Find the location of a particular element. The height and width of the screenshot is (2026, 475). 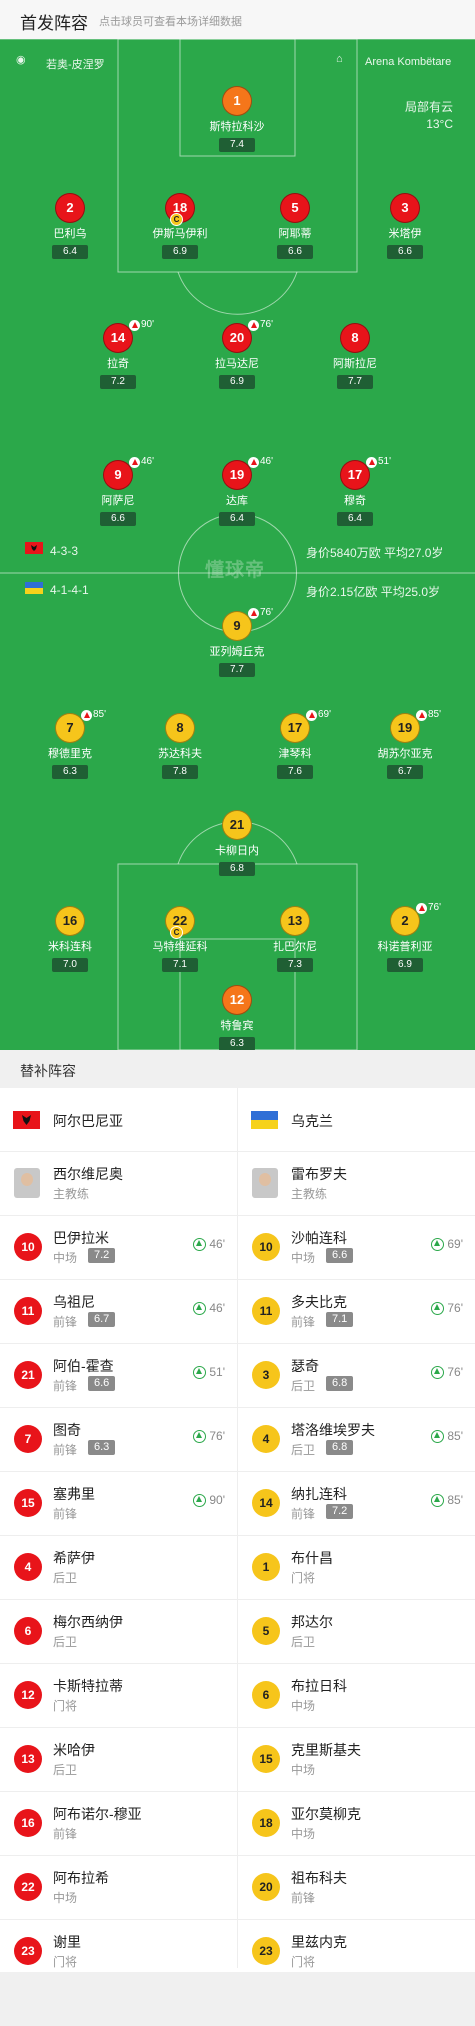

home-sub-row: 4 希萨伊 后卫 is located at coordinates (118, 1568).